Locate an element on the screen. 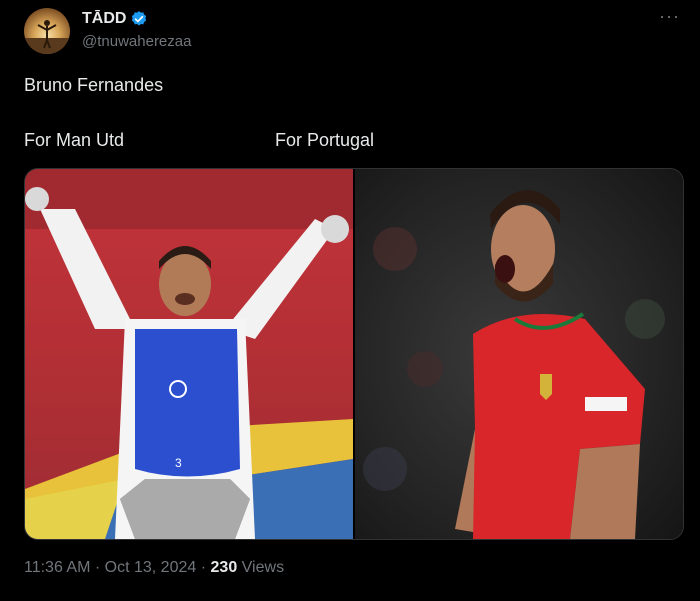  tweet-text: Bruno Fernandes is located at coordinates (94, 85).